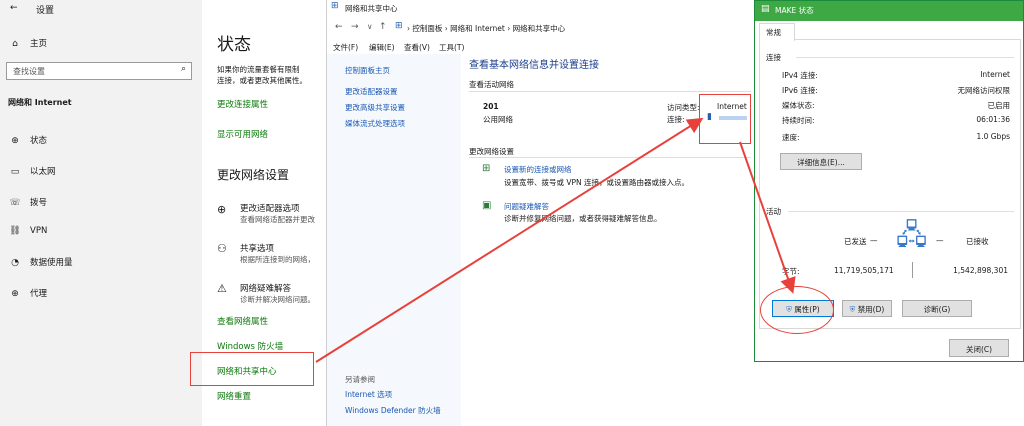  What do you see at coordinates (767, 217) in the screenshot?
I see `arrow-to-properties` at bounding box center [767, 217].